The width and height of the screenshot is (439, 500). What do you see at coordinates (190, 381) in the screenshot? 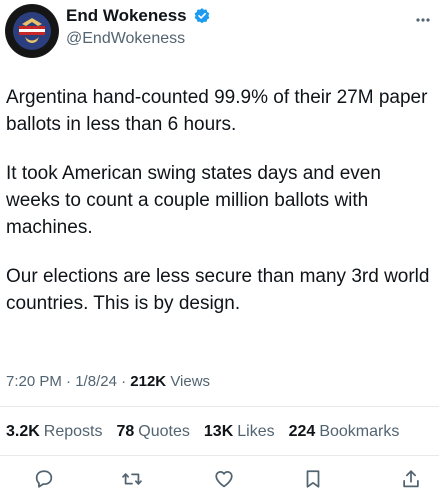
I see `views-label: Views` at bounding box center [190, 381].